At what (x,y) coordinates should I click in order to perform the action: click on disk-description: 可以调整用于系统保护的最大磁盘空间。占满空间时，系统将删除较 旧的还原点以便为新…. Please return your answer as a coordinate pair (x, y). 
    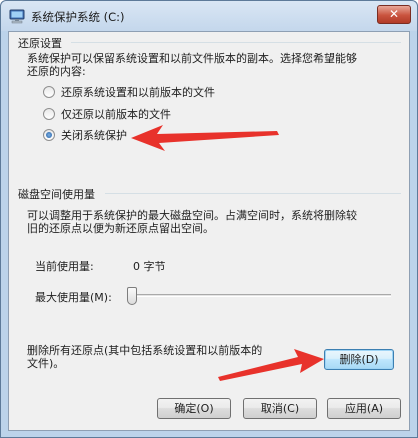
    Looking at the image, I should click on (213, 222).